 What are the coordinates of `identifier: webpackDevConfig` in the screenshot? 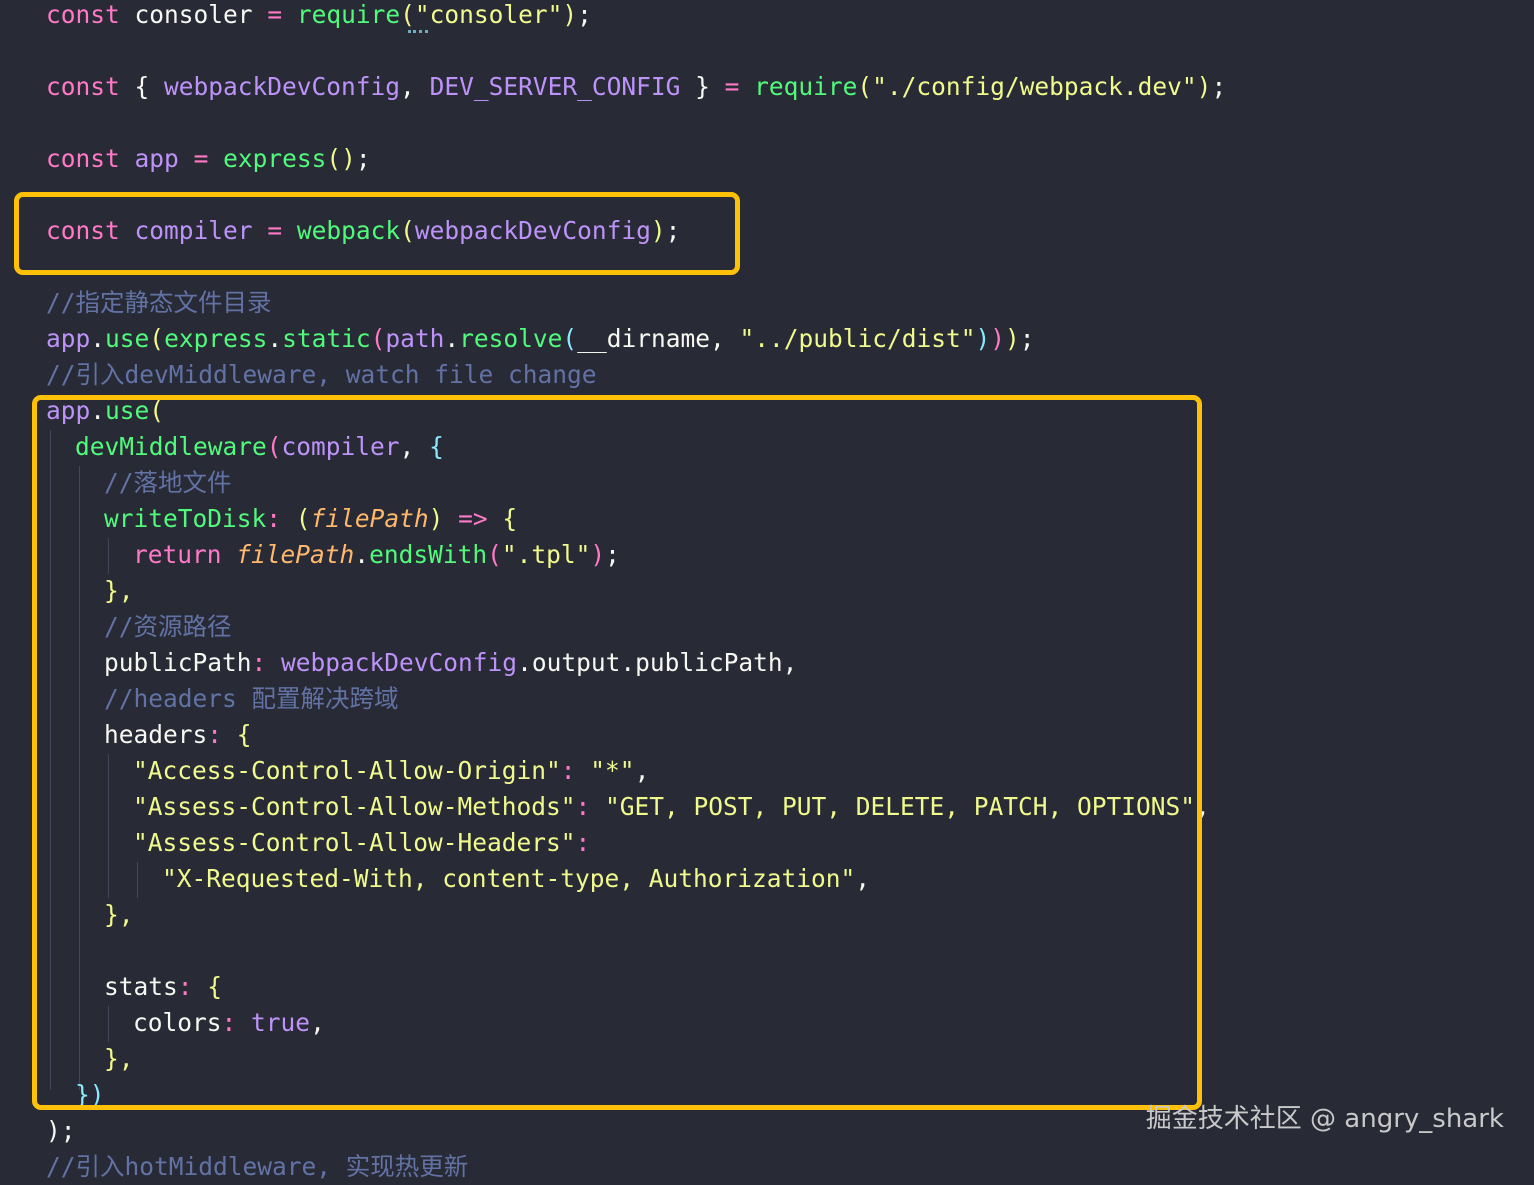 It's located at (282, 86).